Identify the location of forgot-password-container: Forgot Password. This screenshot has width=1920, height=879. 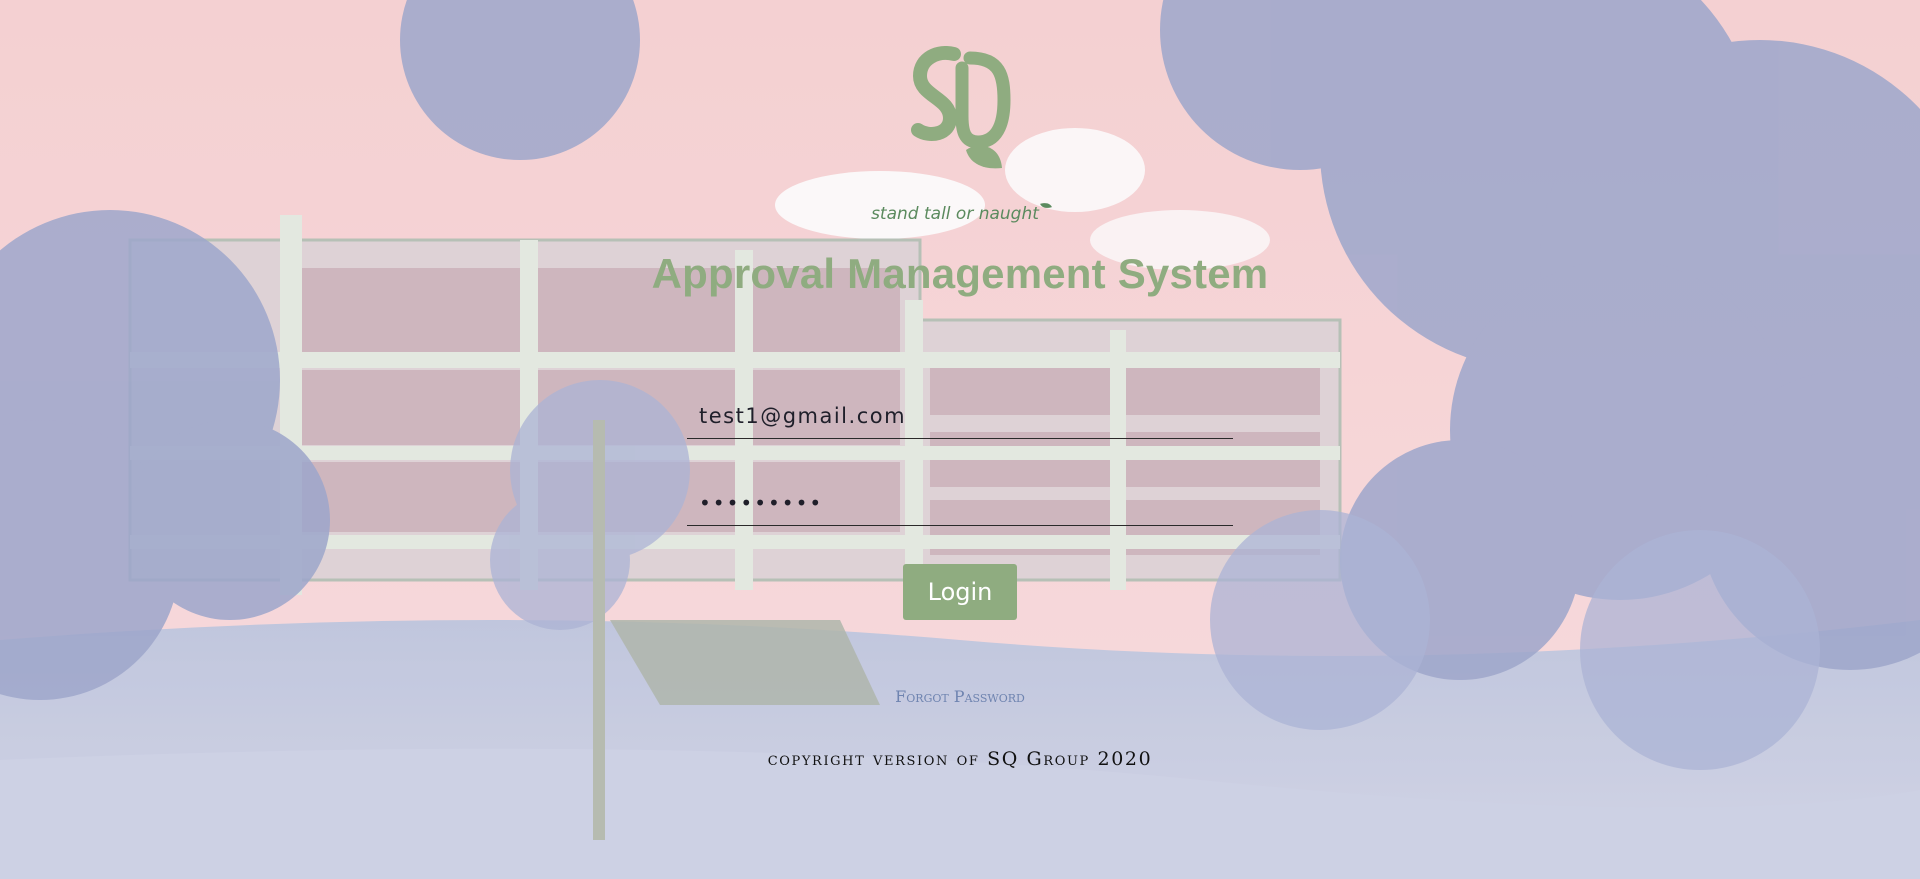
(960, 696).